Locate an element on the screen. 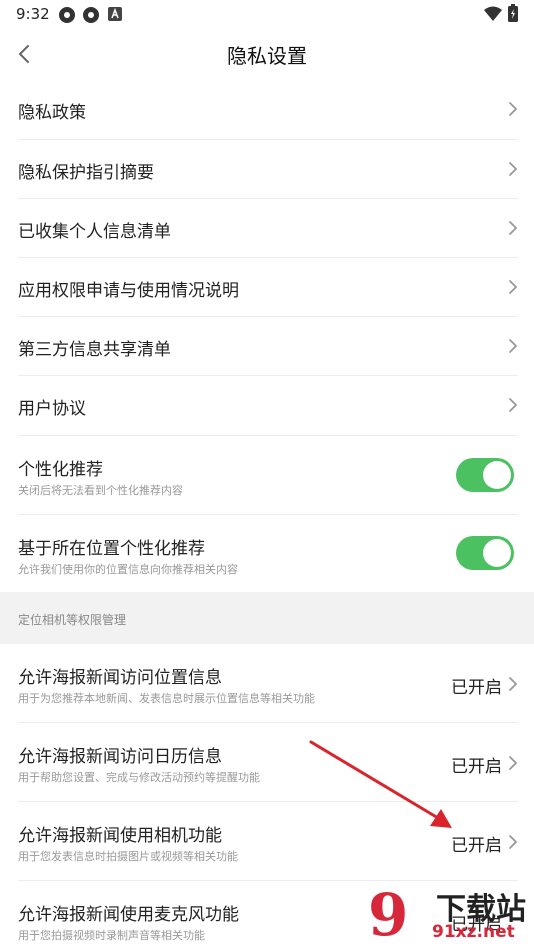 This screenshot has height=950, width=534. watermark-logo: 9 下载站 91xz.net is located at coordinates (447, 915).